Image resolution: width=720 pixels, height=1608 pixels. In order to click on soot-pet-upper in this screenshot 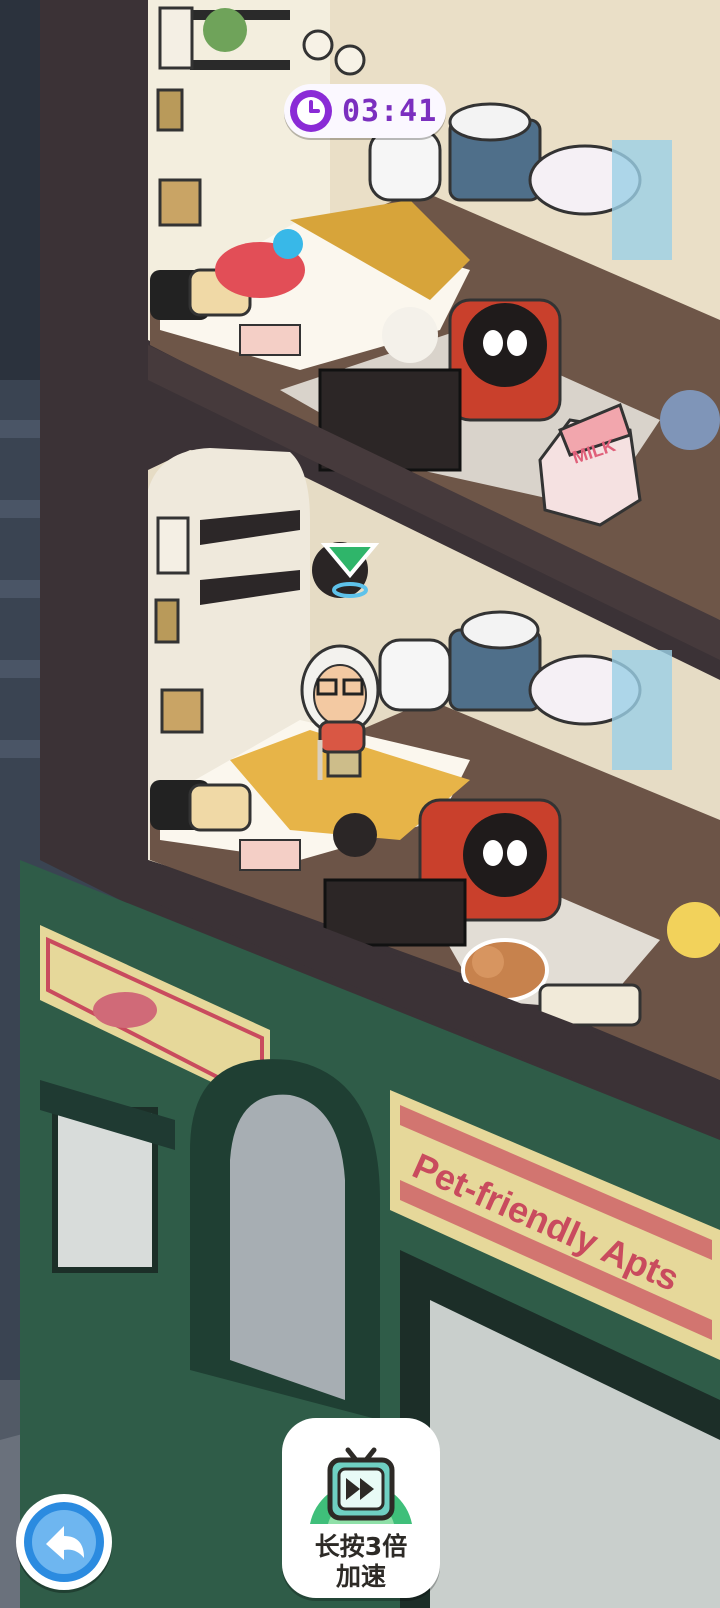, I will do `click(505, 345)`.